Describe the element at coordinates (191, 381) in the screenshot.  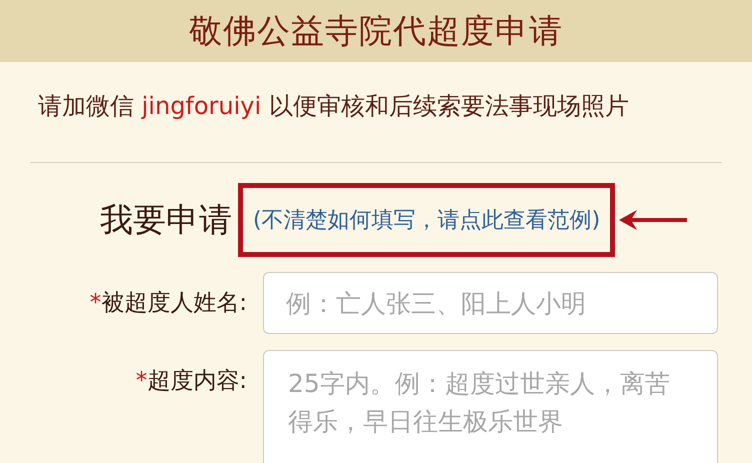
I see `field-label: *超度内容:` at that location.